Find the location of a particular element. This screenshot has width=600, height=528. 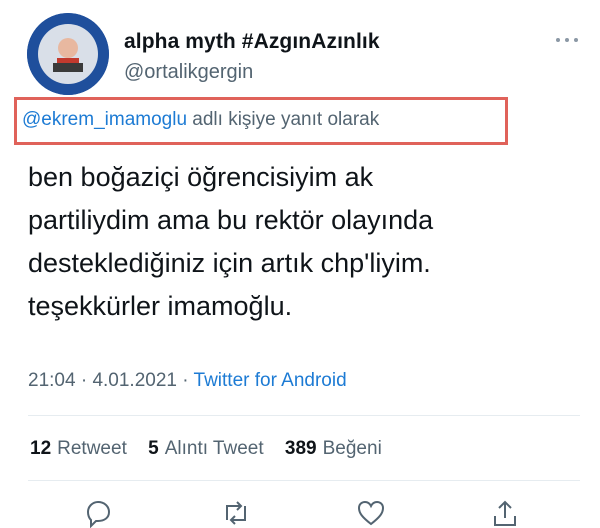

likes-count: 389 is located at coordinates (300, 448).